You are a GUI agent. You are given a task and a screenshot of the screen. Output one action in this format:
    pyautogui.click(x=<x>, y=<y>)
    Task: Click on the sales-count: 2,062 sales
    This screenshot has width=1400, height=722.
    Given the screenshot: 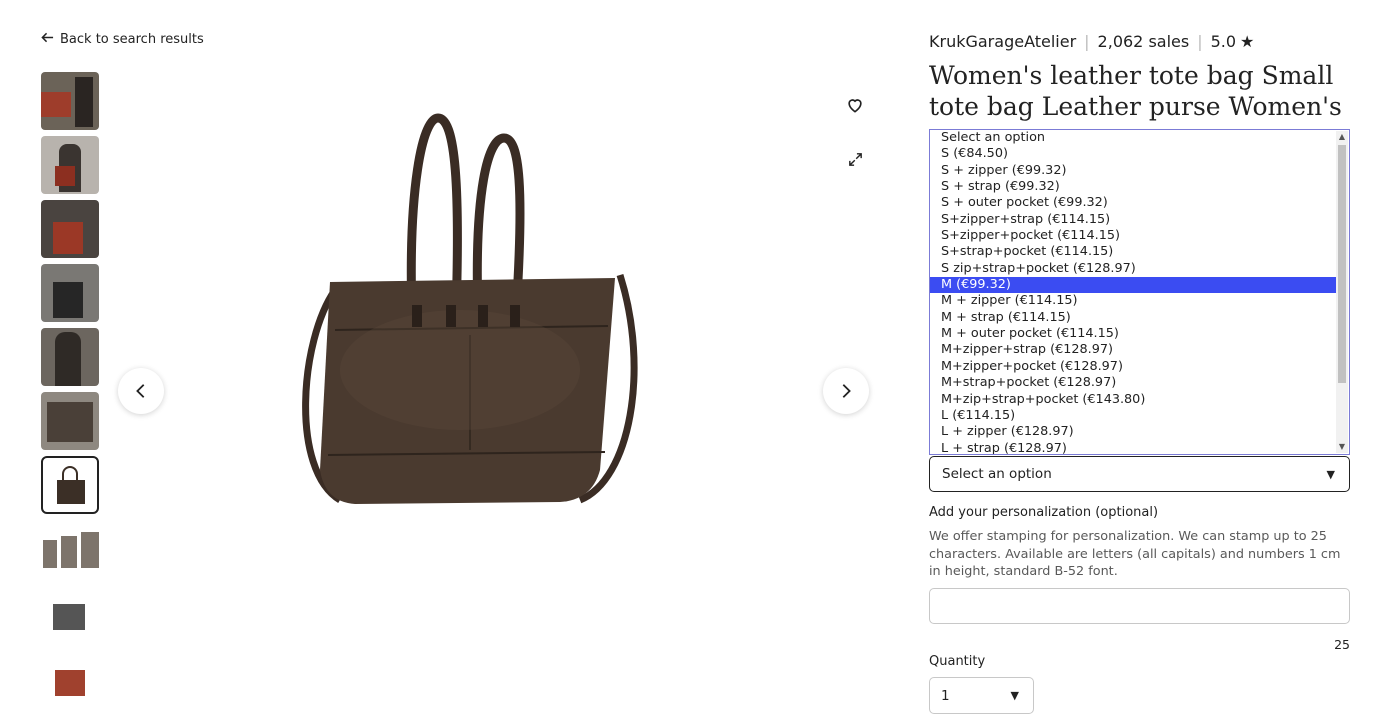 What is the action you would take?
    pyautogui.click(x=1143, y=41)
    